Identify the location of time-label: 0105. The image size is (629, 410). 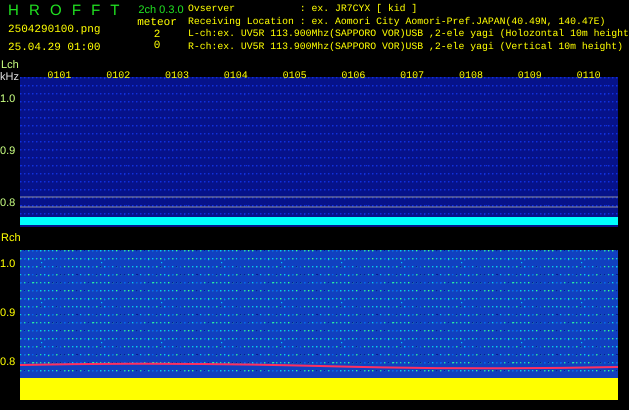
(294, 77).